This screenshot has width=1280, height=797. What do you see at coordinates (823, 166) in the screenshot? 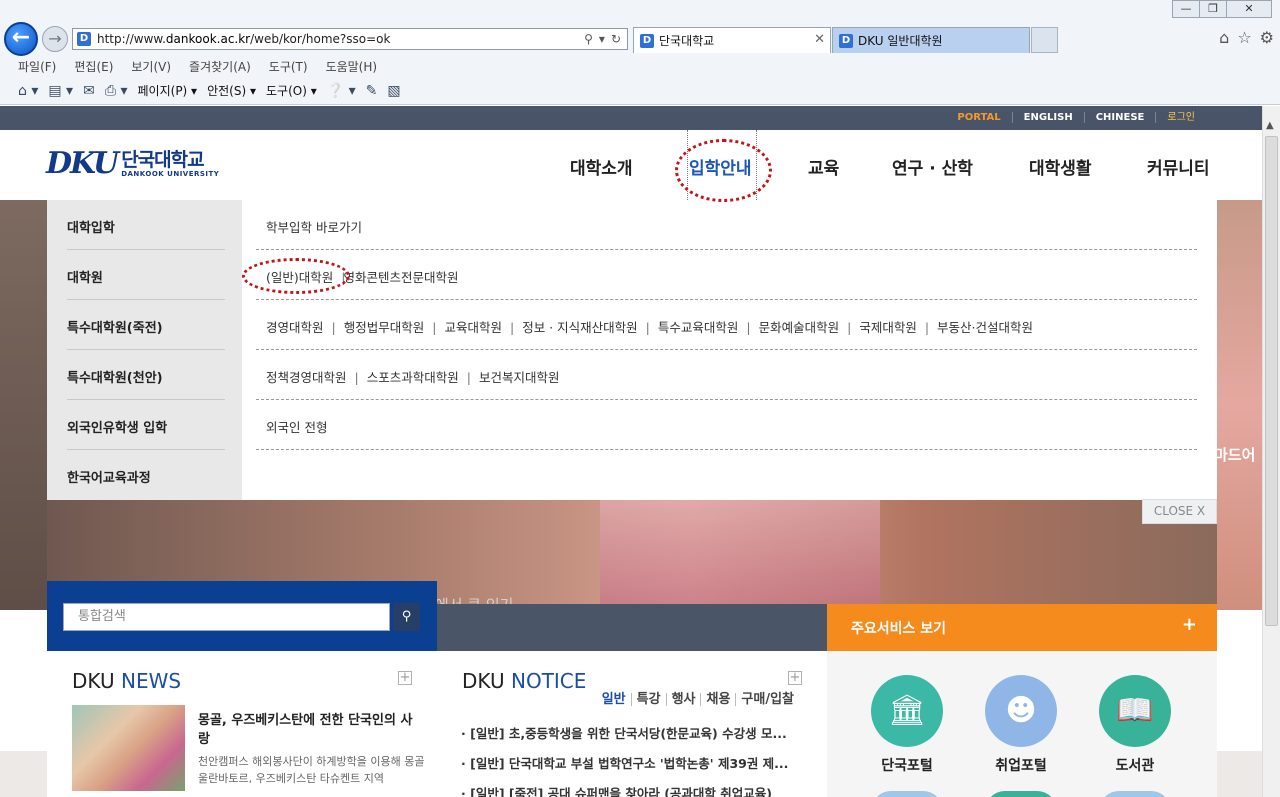
I see `nav-education: 교육` at bounding box center [823, 166].